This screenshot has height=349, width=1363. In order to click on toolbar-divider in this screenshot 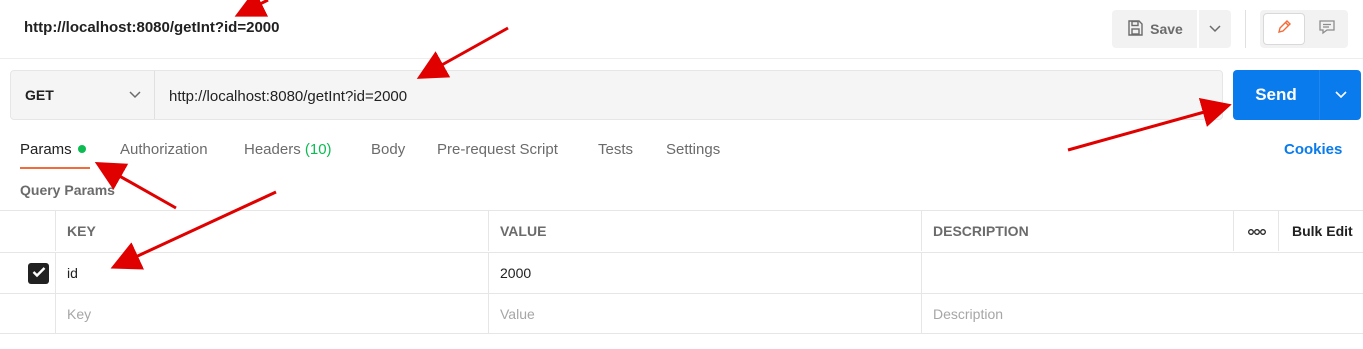, I will do `click(1245, 29)`.